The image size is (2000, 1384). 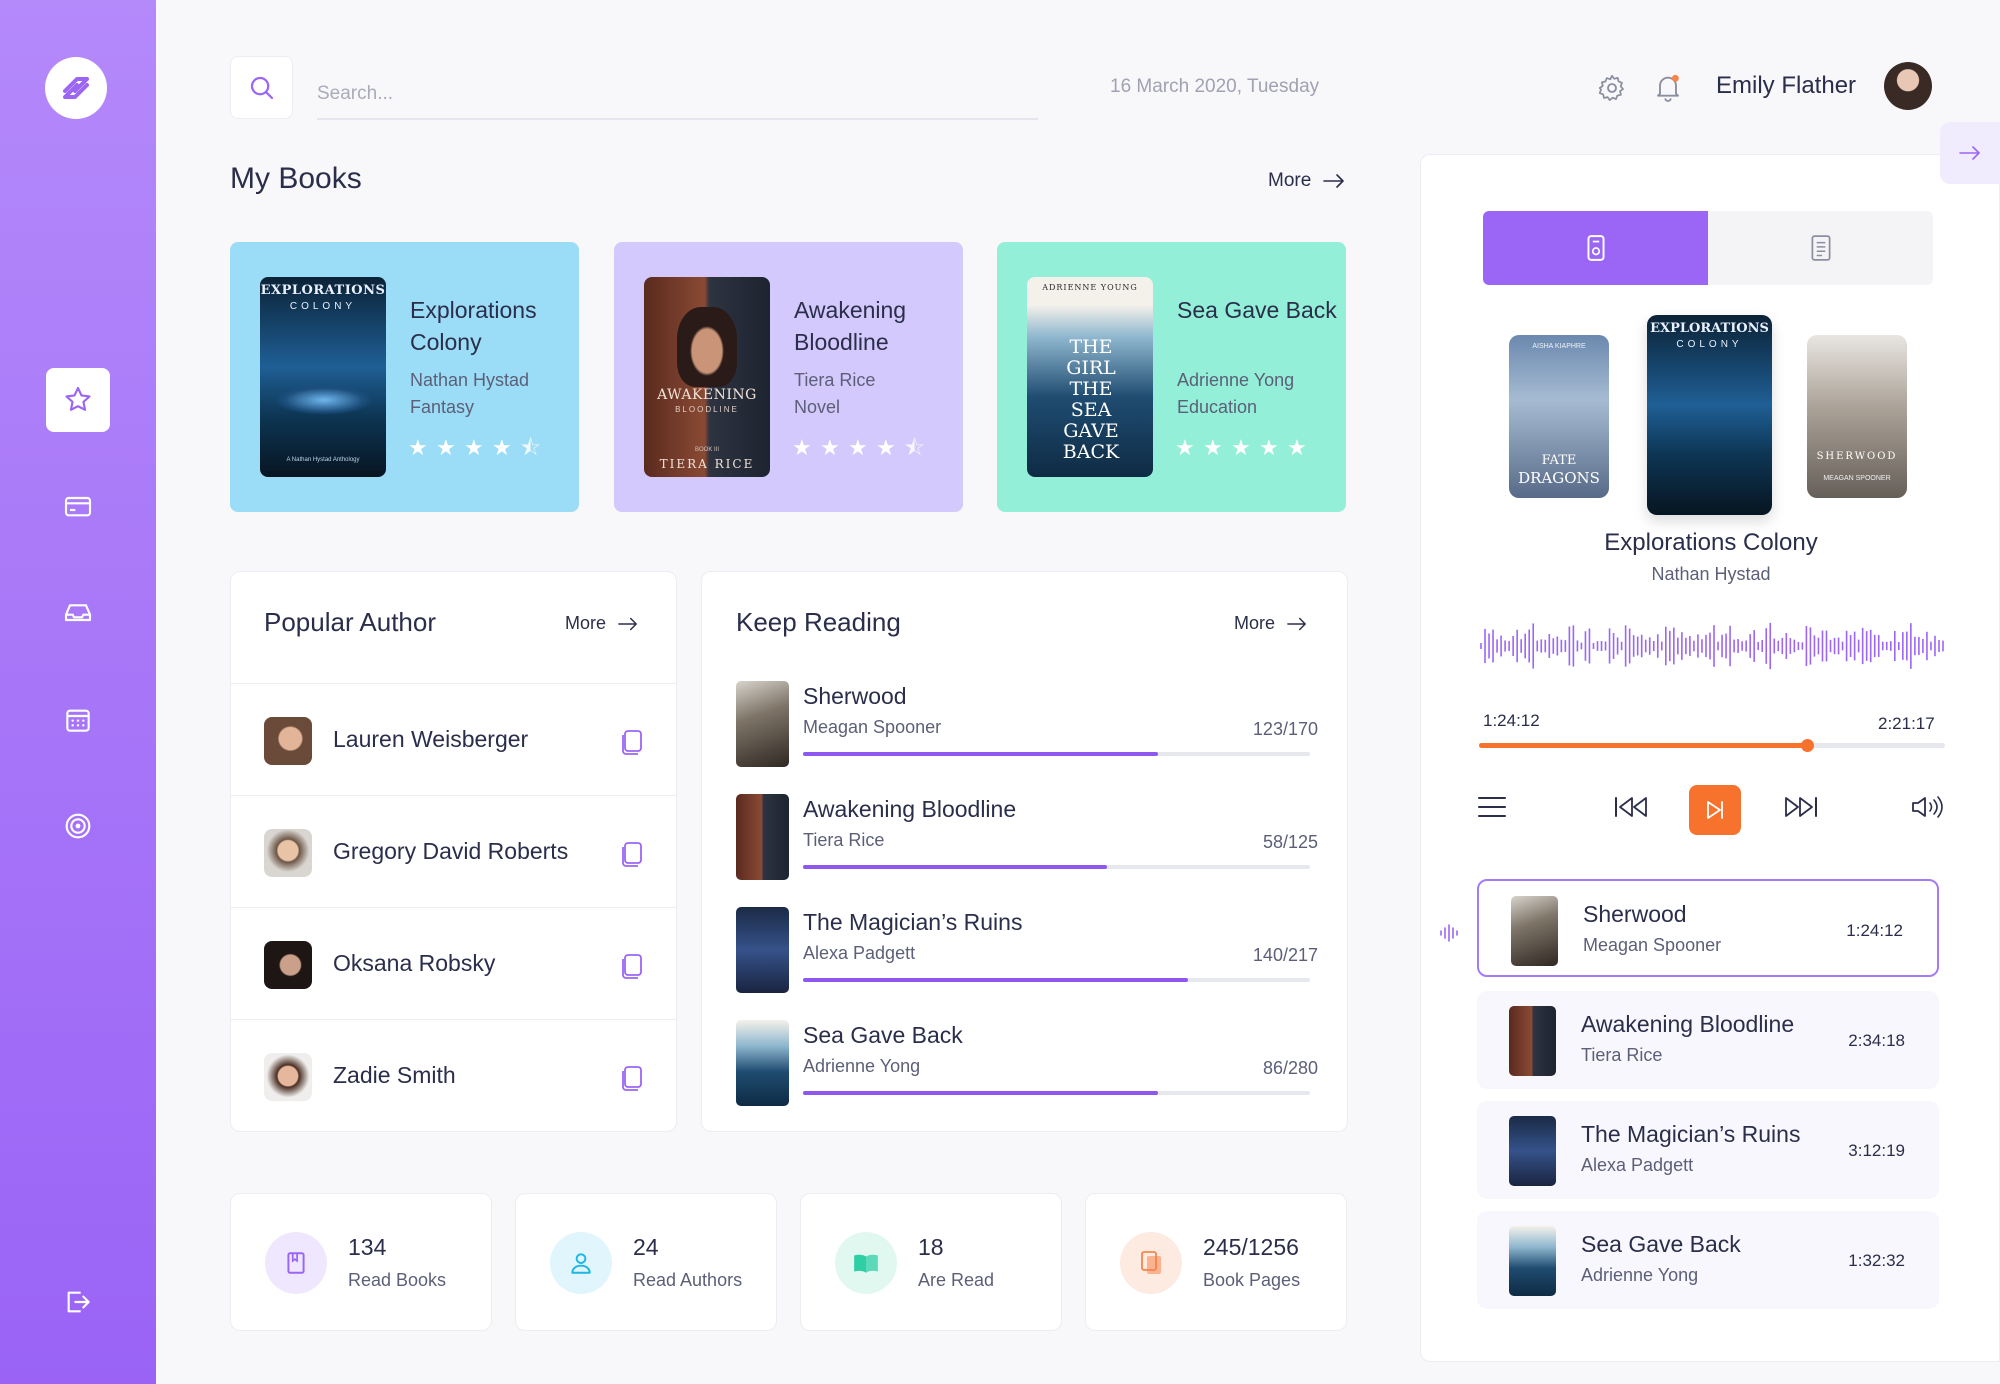 I want to click on author-row: Gregory David Roberts, so click(x=454, y=851).